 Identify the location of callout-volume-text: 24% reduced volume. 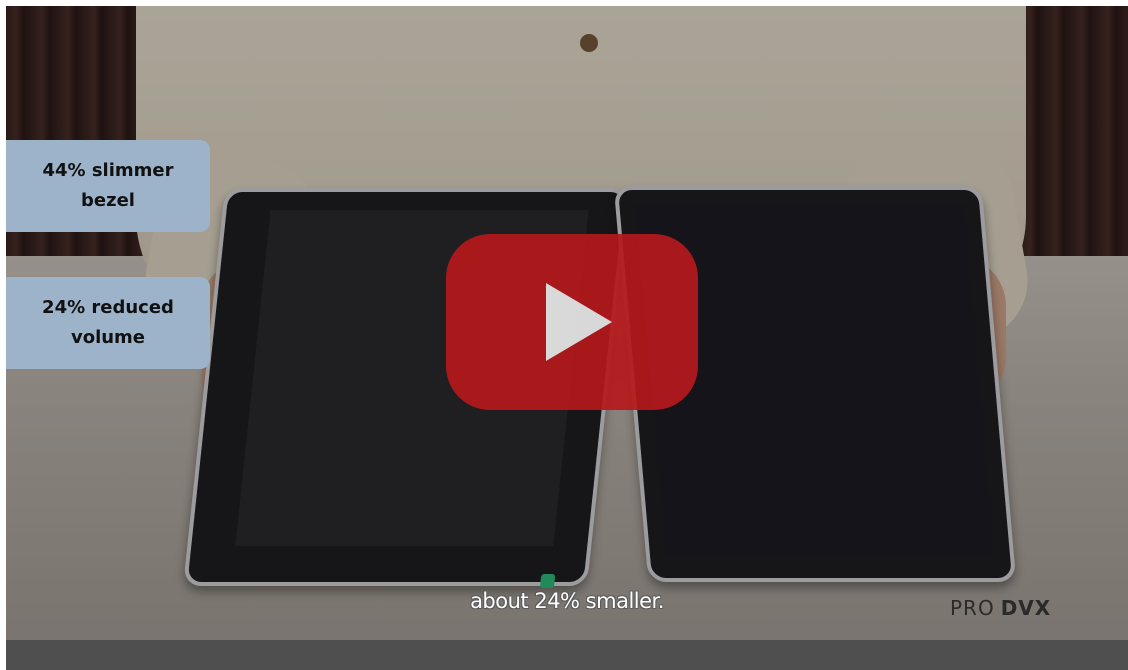
(108, 322).